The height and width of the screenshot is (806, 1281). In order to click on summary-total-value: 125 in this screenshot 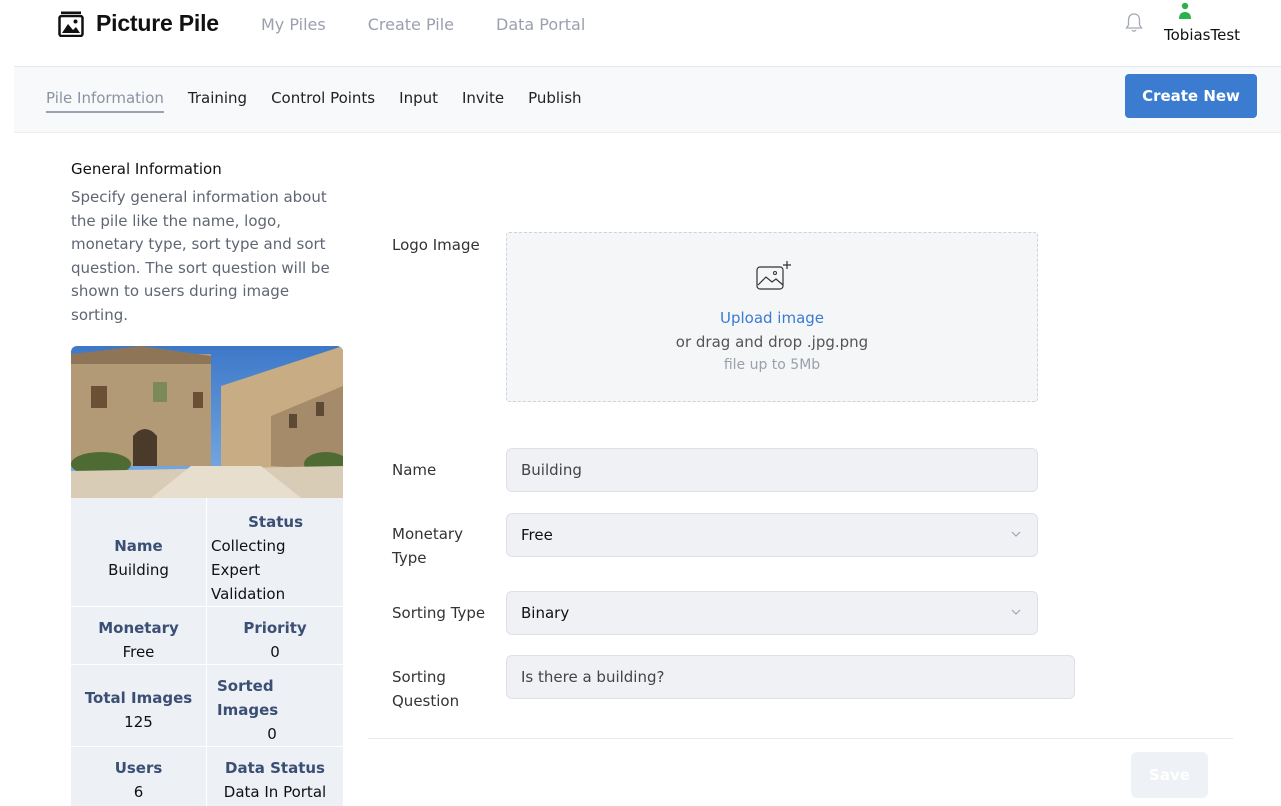, I will do `click(138, 722)`.